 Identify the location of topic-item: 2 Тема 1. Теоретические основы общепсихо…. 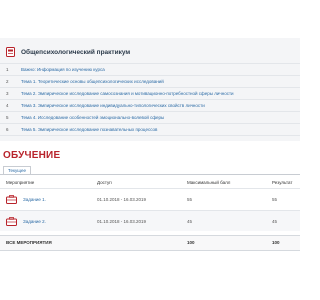
(150, 81).